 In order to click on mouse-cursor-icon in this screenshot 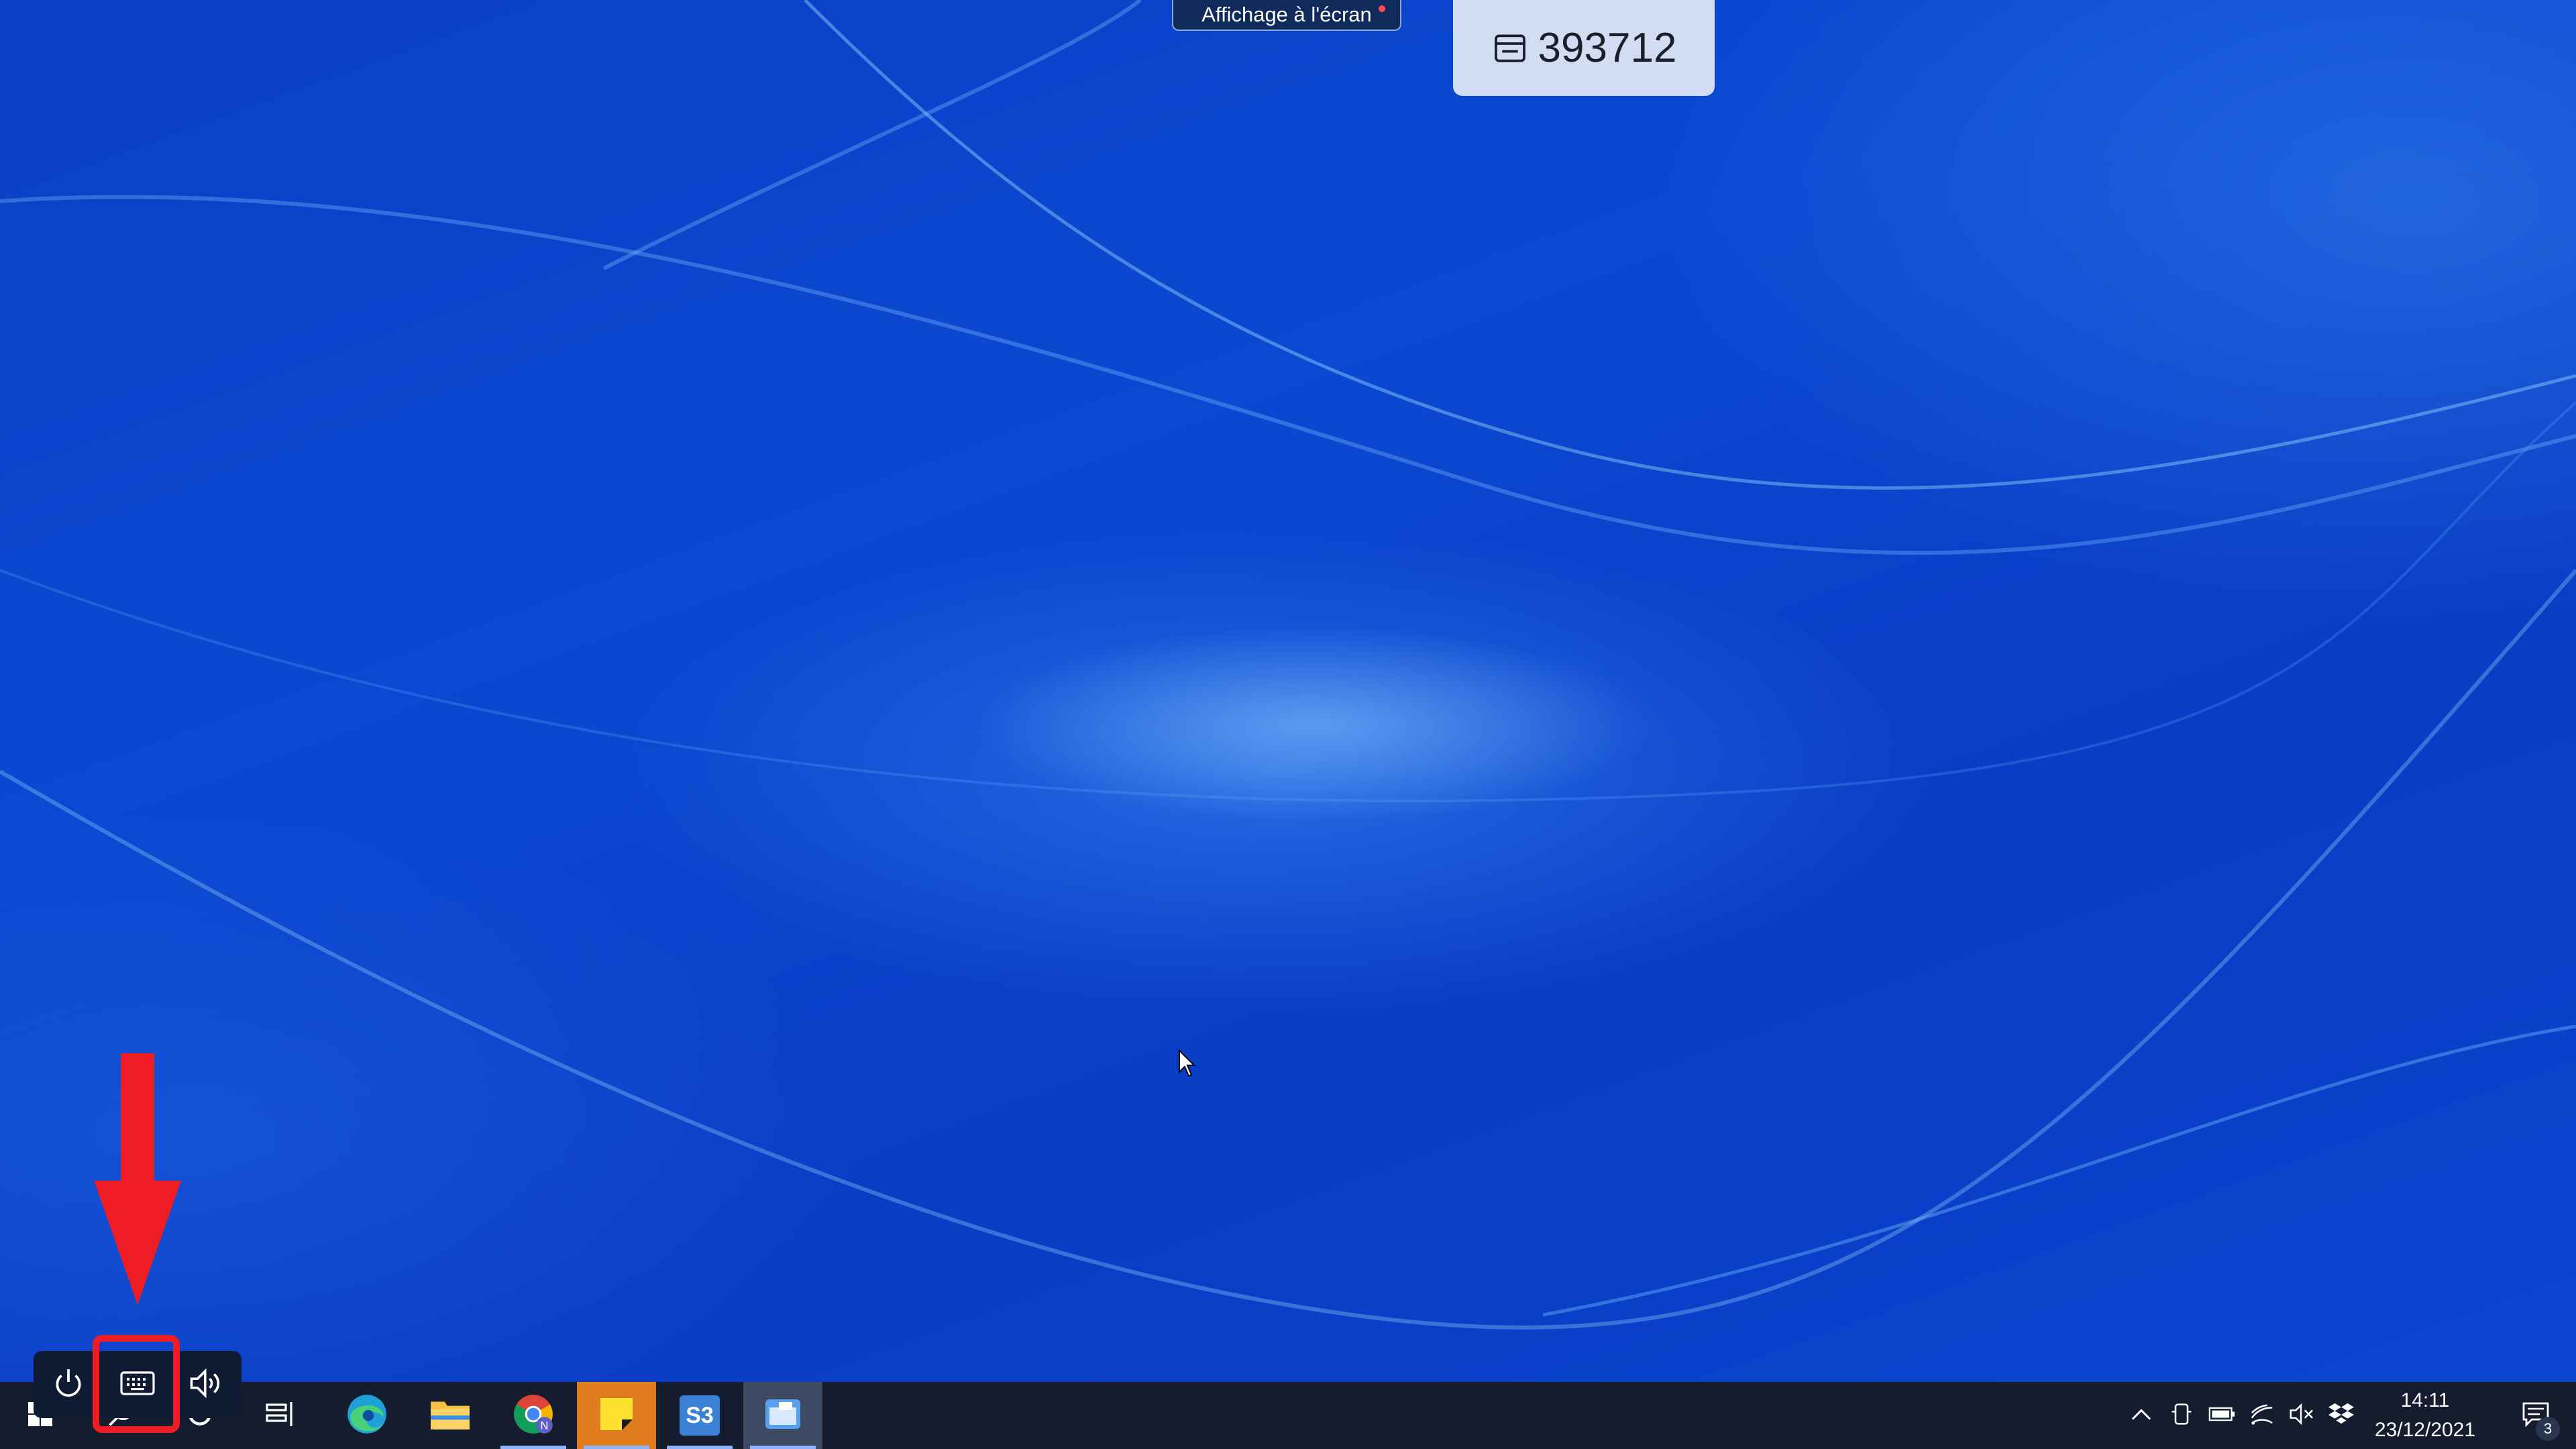, I will do `click(1187, 1064)`.